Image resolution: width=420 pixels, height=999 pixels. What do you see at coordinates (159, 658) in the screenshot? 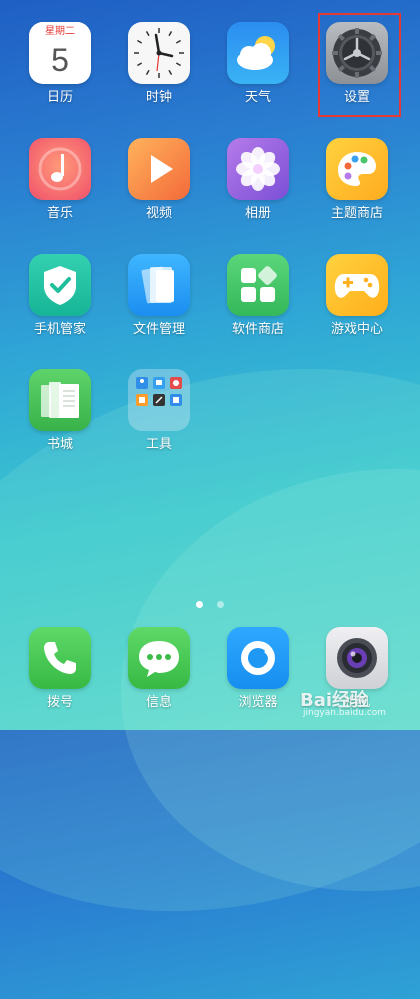
I see `message-bubble-icon` at bounding box center [159, 658].